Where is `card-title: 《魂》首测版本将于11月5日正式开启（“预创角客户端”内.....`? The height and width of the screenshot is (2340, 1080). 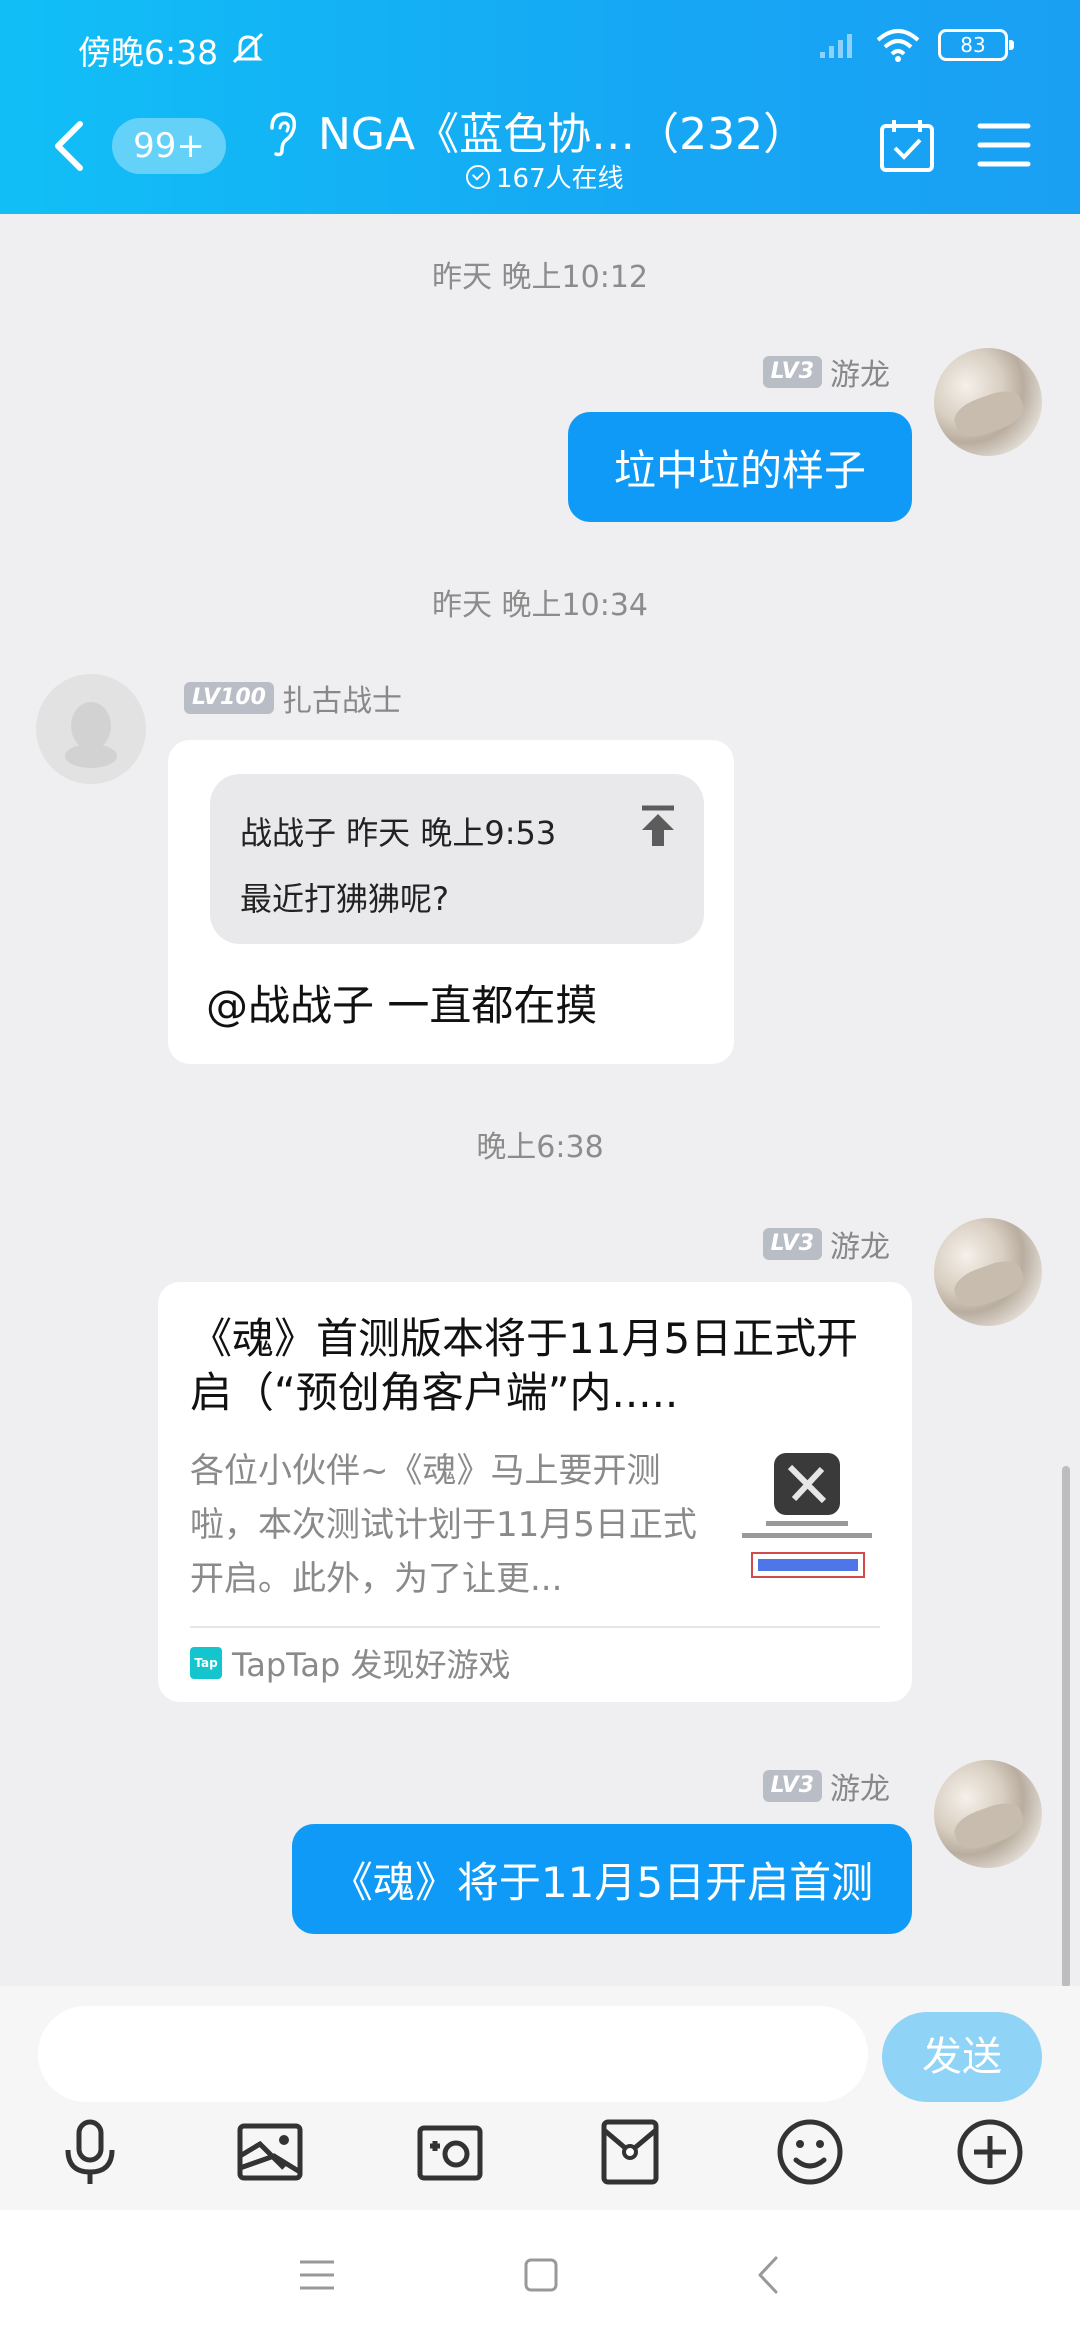
card-title: 《魂》首测版本将于11月5日正式开启（“预创角客户端”内..... is located at coordinates (524, 1365).